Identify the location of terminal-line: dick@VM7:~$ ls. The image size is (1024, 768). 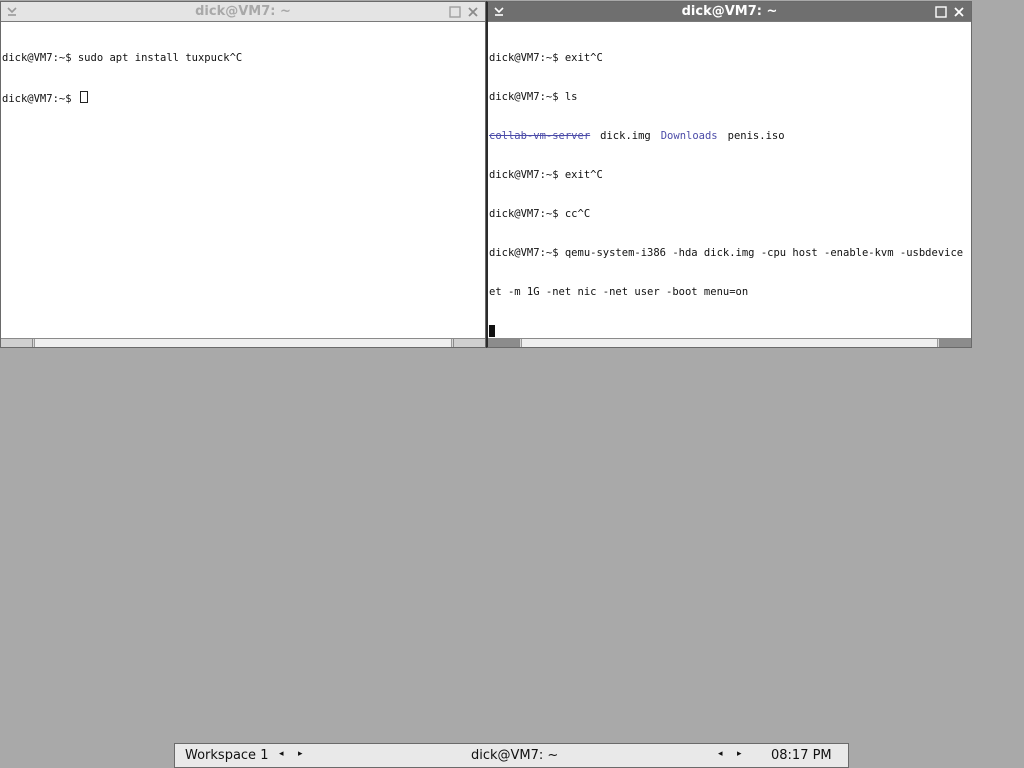
(533, 97).